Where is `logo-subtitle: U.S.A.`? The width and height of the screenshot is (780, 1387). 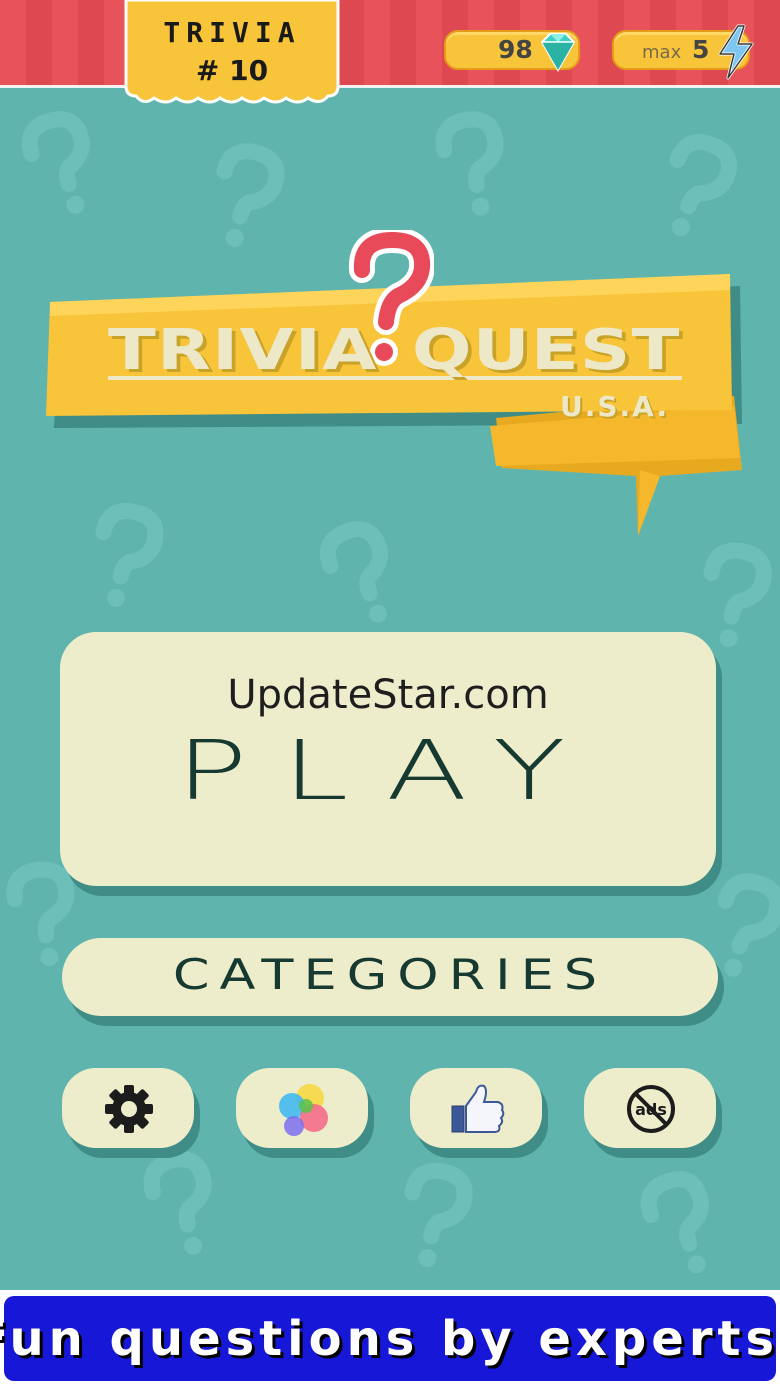 logo-subtitle: U.S.A. is located at coordinates (615, 406).